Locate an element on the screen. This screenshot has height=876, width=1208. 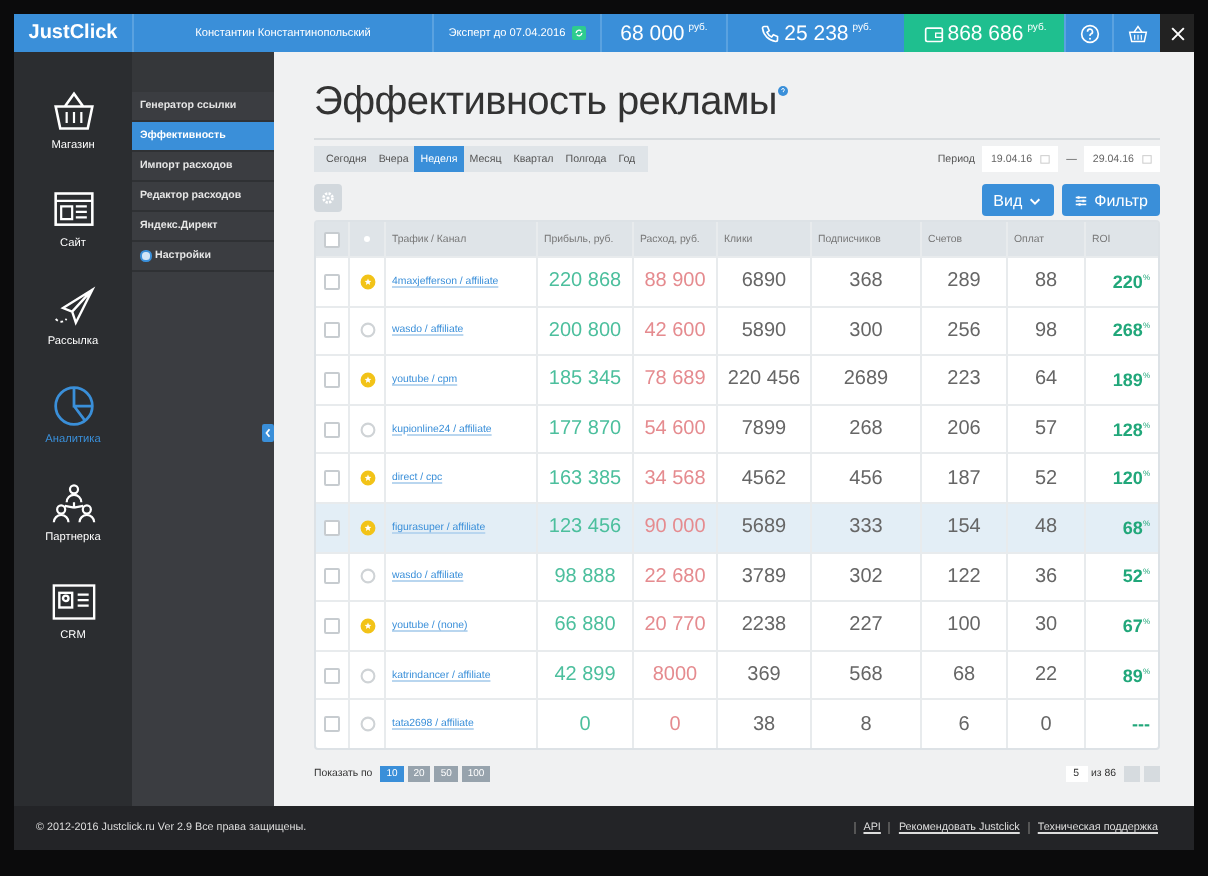
settings-icon is located at coordinates (328, 198).